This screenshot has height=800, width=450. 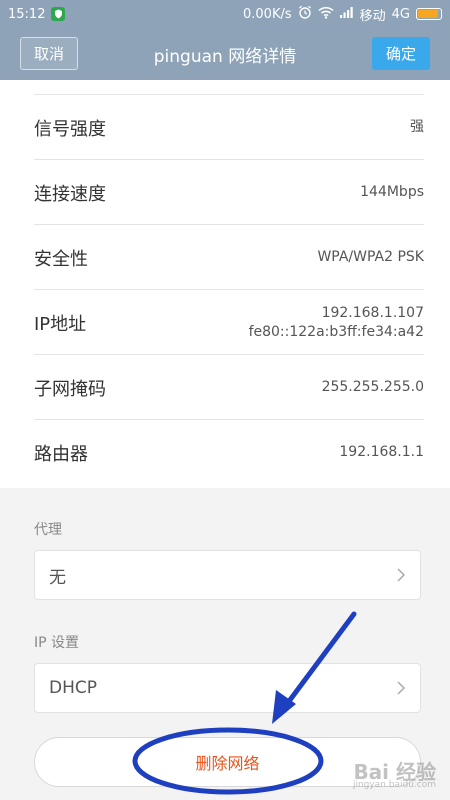 I want to click on info-value: 192.168.1.107 fe80::122a:b3ff:fe34:a42, so click(x=336, y=323).